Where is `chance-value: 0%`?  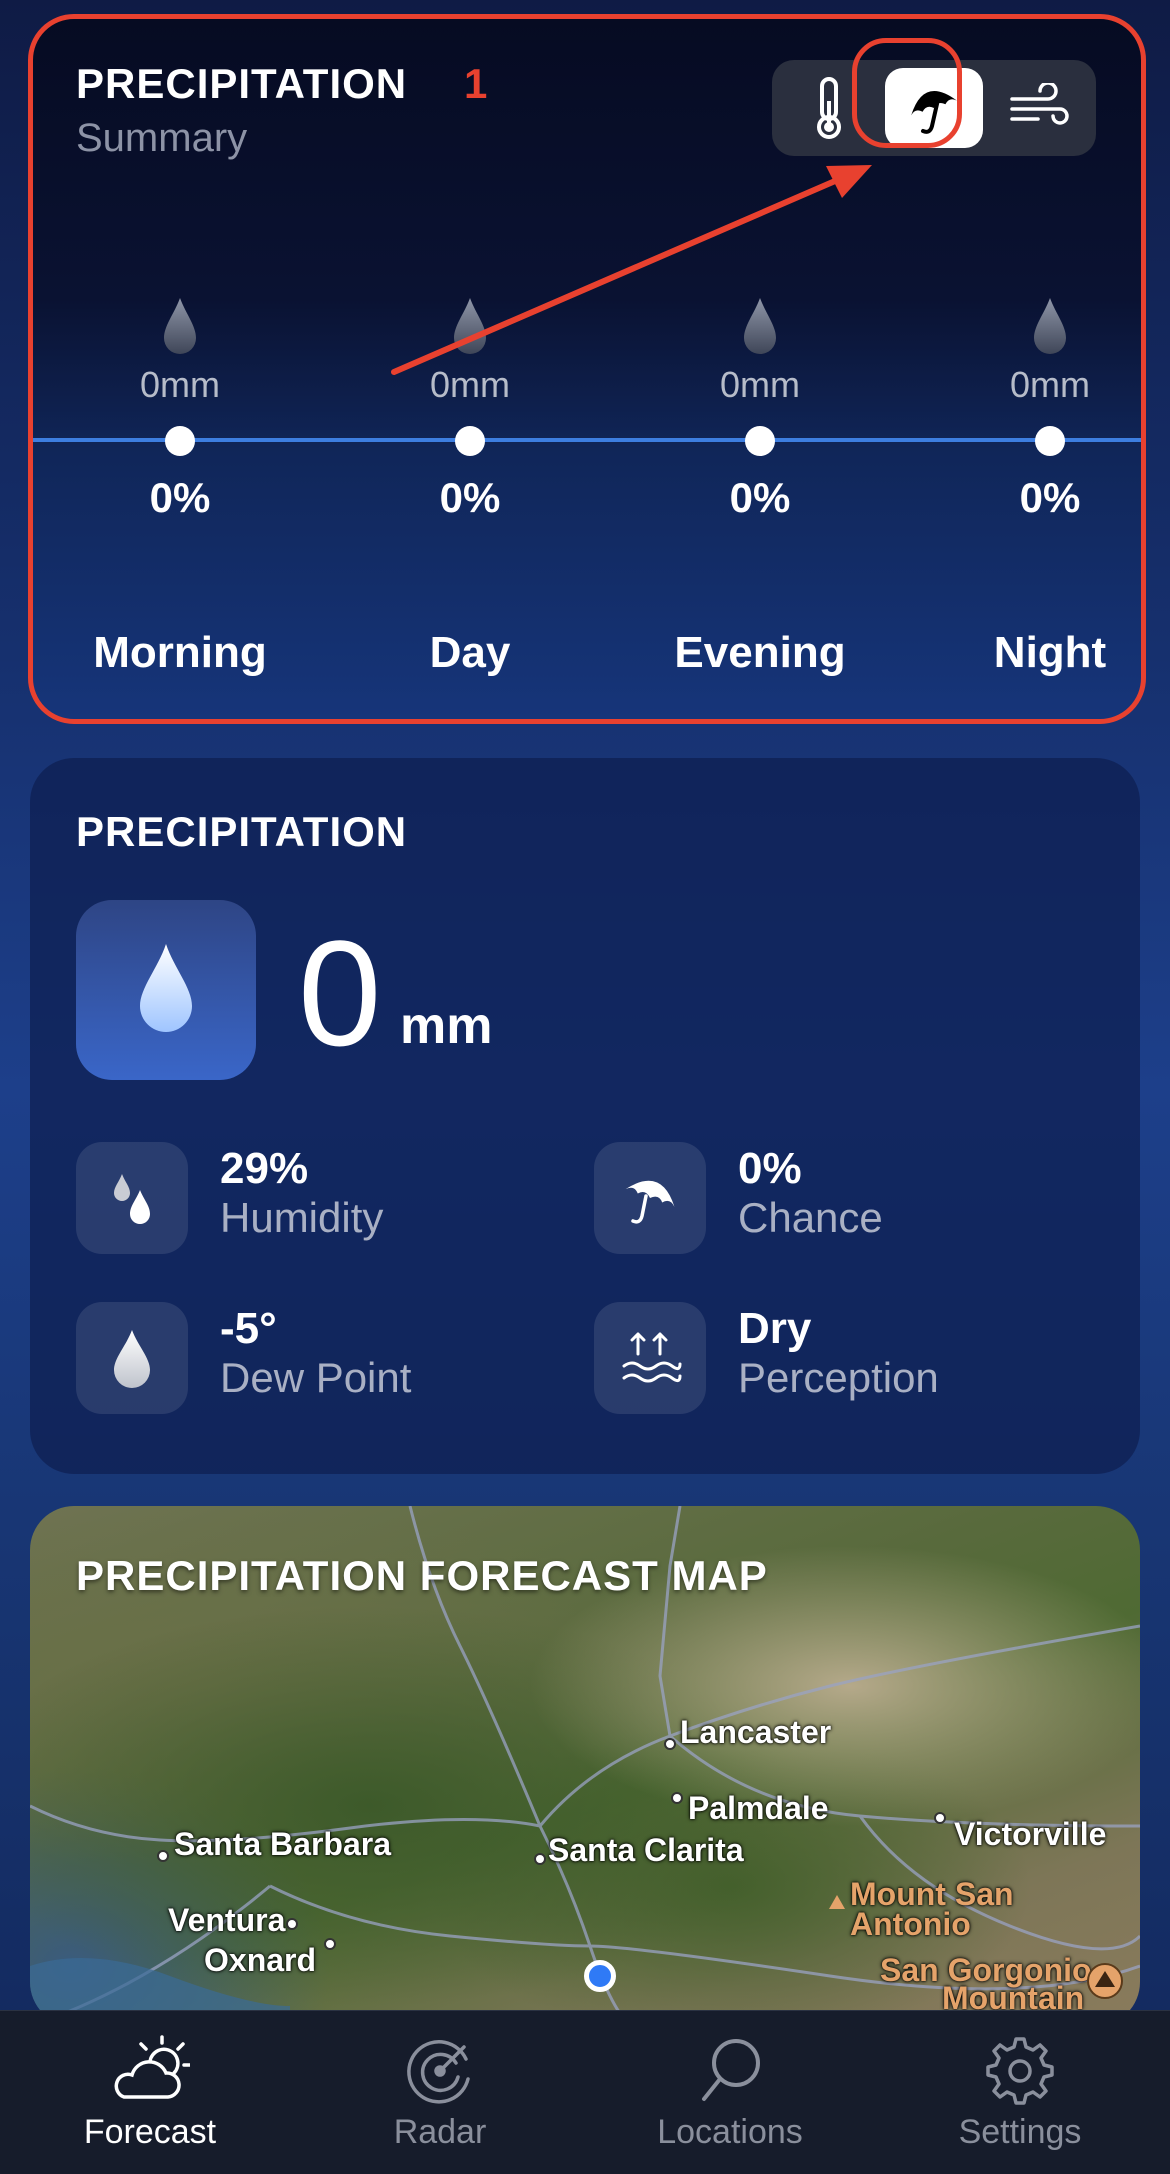 chance-value: 0% is located at coordinates (770, 1168).